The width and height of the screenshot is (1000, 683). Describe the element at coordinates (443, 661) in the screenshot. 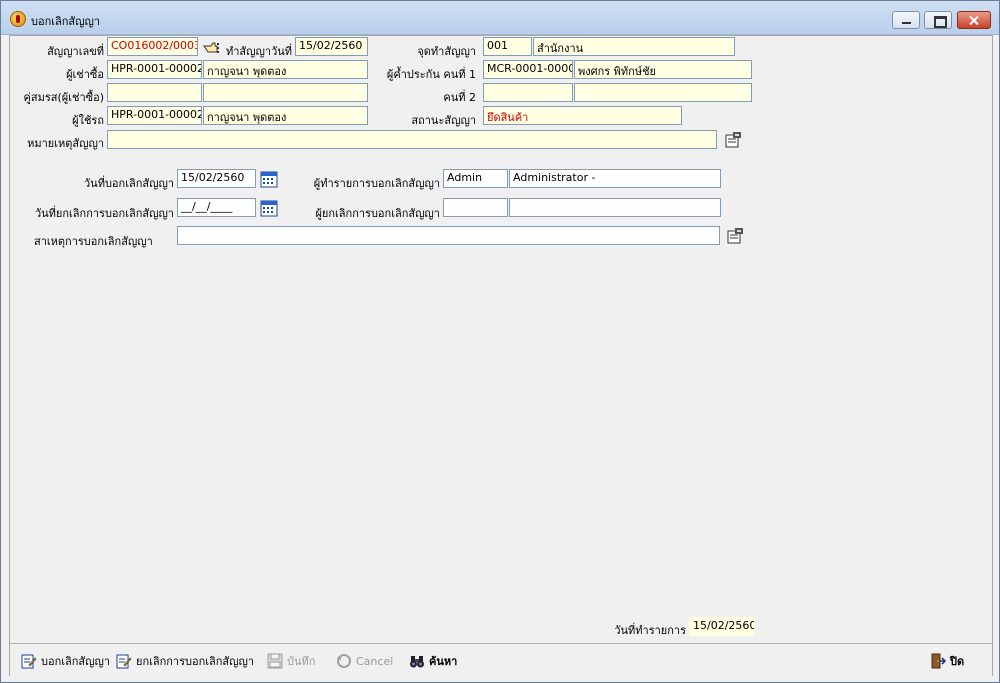

I see `search-label: ค้นหา` at that location.